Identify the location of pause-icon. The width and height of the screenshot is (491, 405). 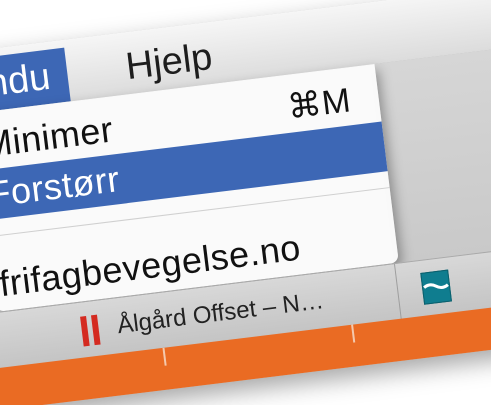
(92, 330).